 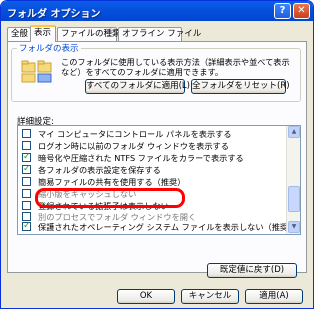 What do you see at coordinates (159, 34) in the screenshot?
I see `tab-offline-files: オフライン ファイル` at bounding box center [159, 34].